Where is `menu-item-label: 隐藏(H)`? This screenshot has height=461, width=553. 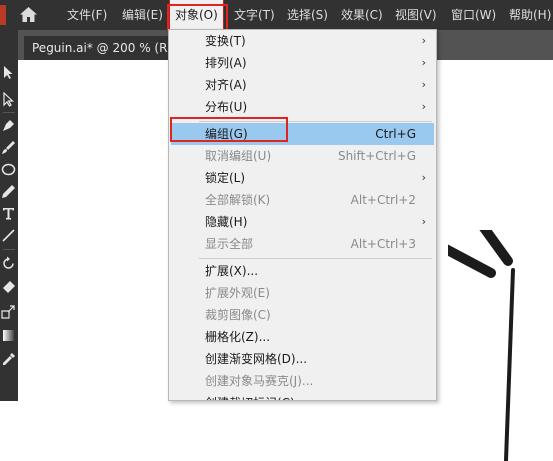
menu-item-label: 隐藏(H) is located at coordinates (226, 222).